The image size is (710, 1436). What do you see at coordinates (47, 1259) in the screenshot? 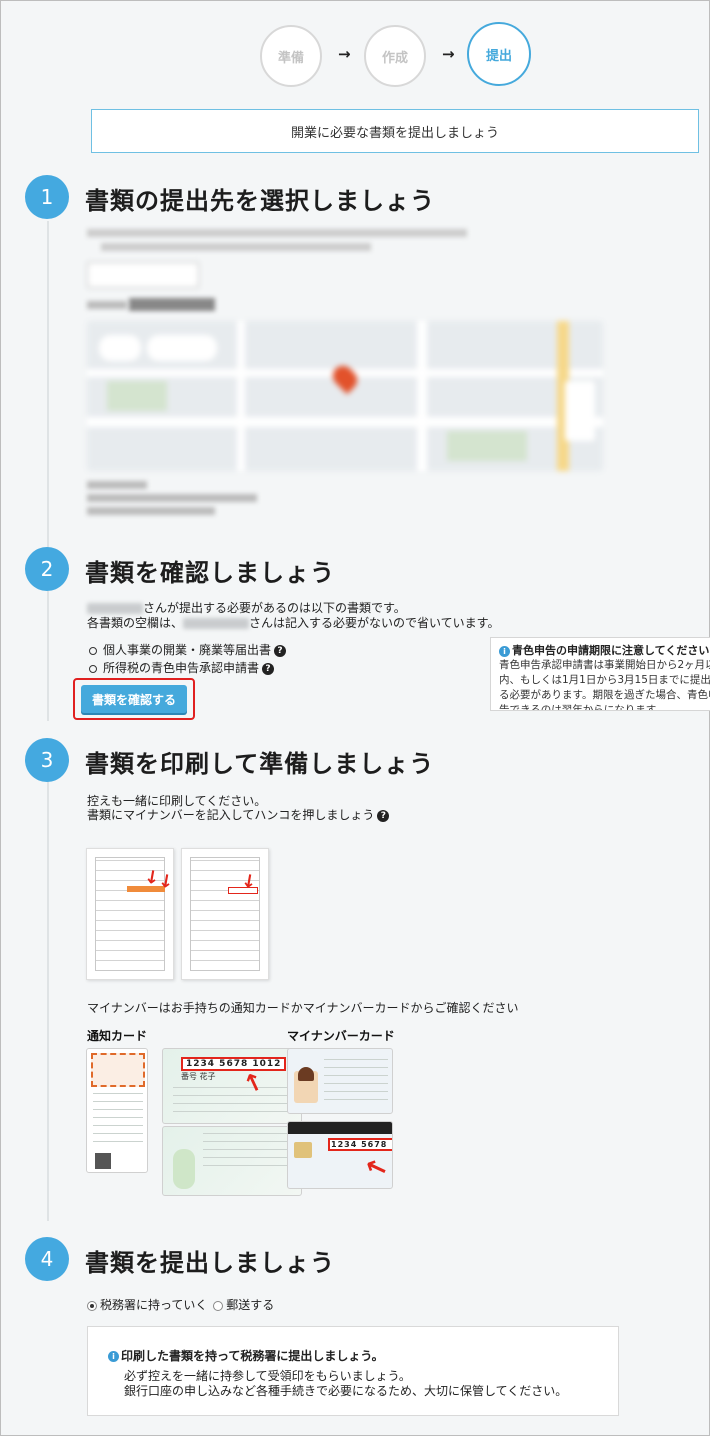
I see `step-number-4: 4` at bounding box center [47, 1259].